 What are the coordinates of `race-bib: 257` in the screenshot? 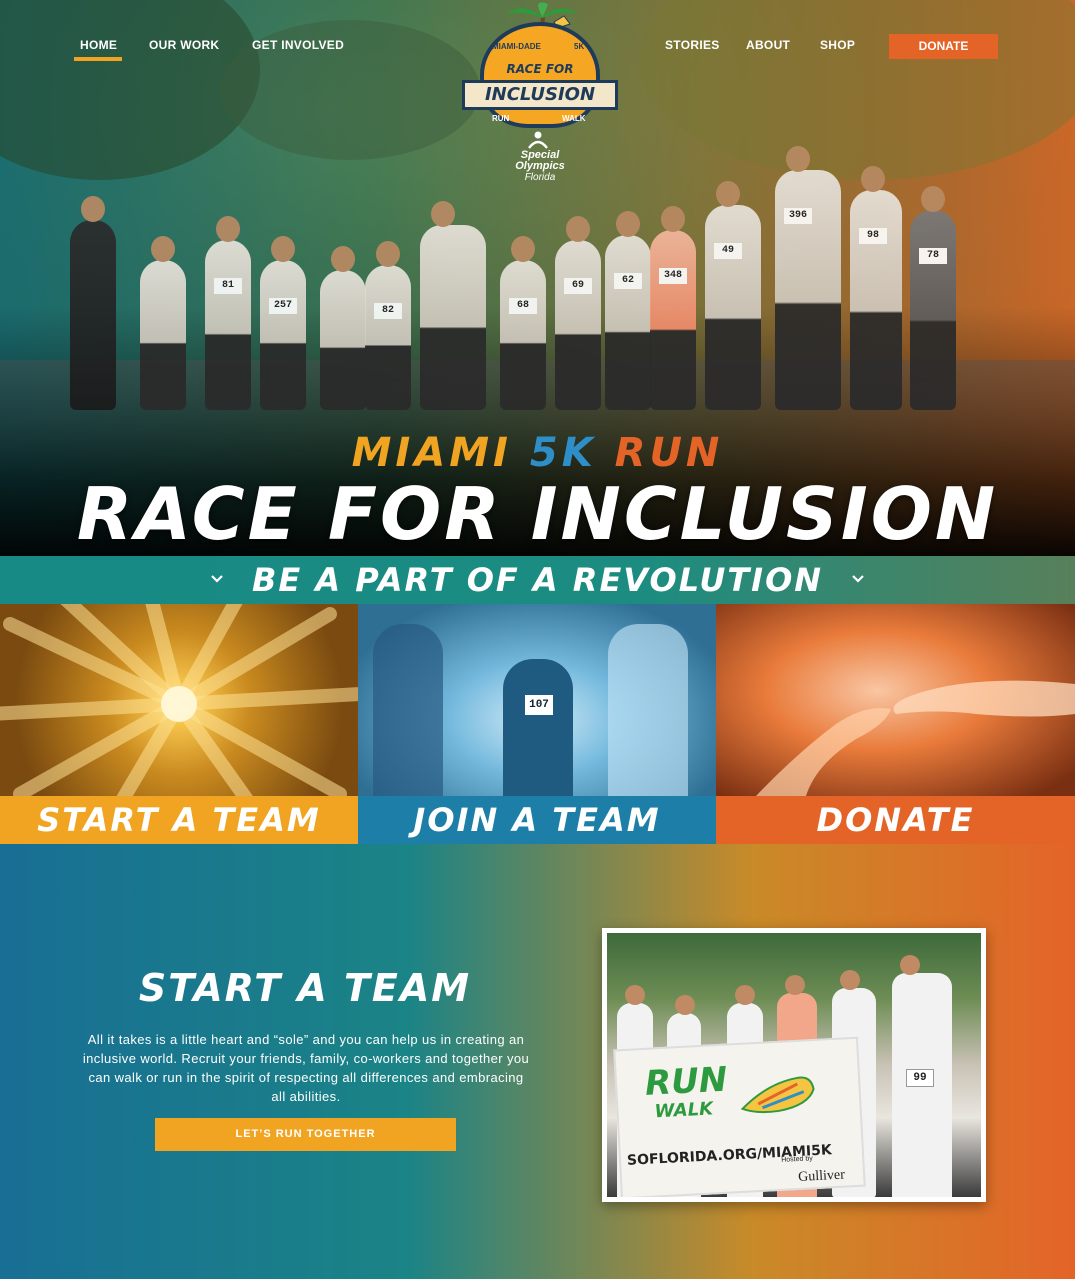 It's located at (283, 306).